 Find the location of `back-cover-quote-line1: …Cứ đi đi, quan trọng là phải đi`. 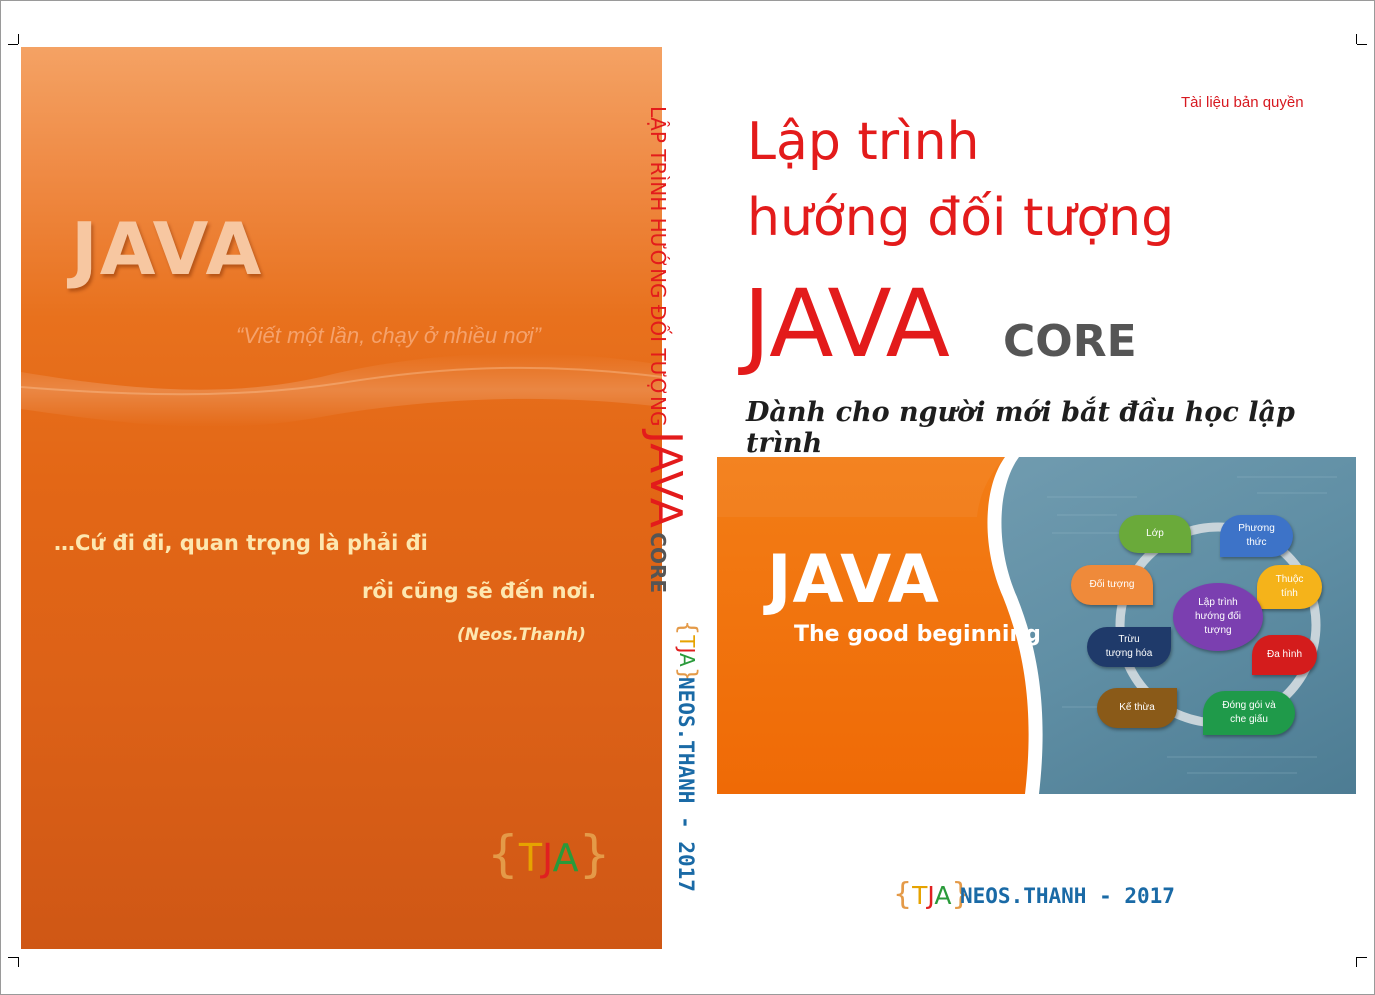

back-cover-quote-line1: …Cứ đi đi, quan trọng là phải đi is located at coordinates (241, 543).